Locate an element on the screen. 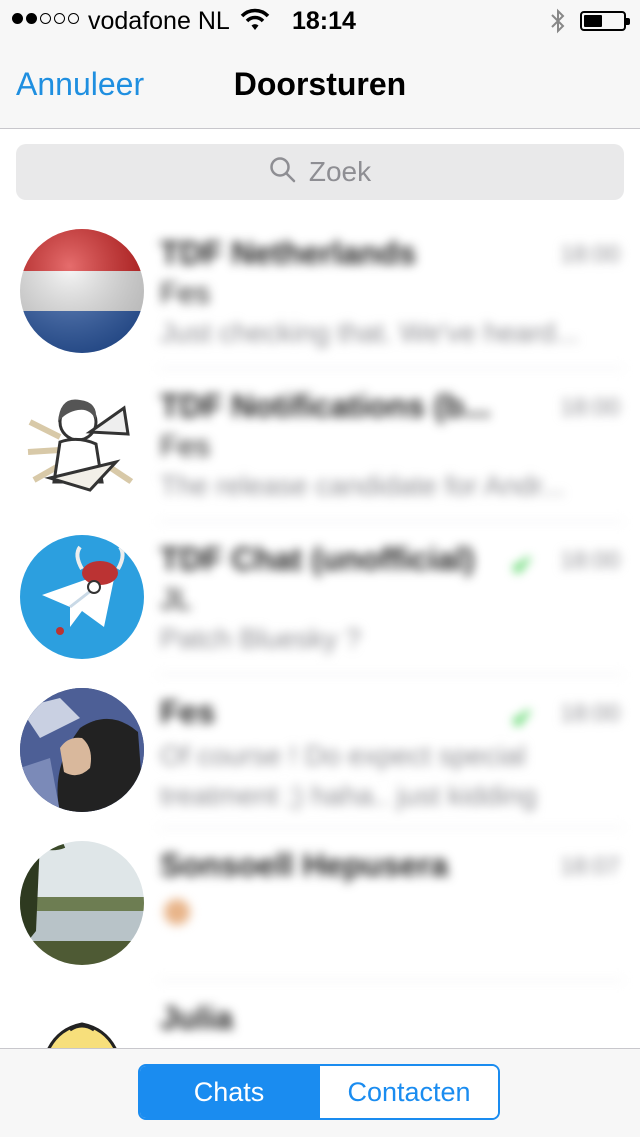 This screenshot has width=640, height=1137. chat-name: Sonsoell Hepusera is located at coordinates (304, 865).